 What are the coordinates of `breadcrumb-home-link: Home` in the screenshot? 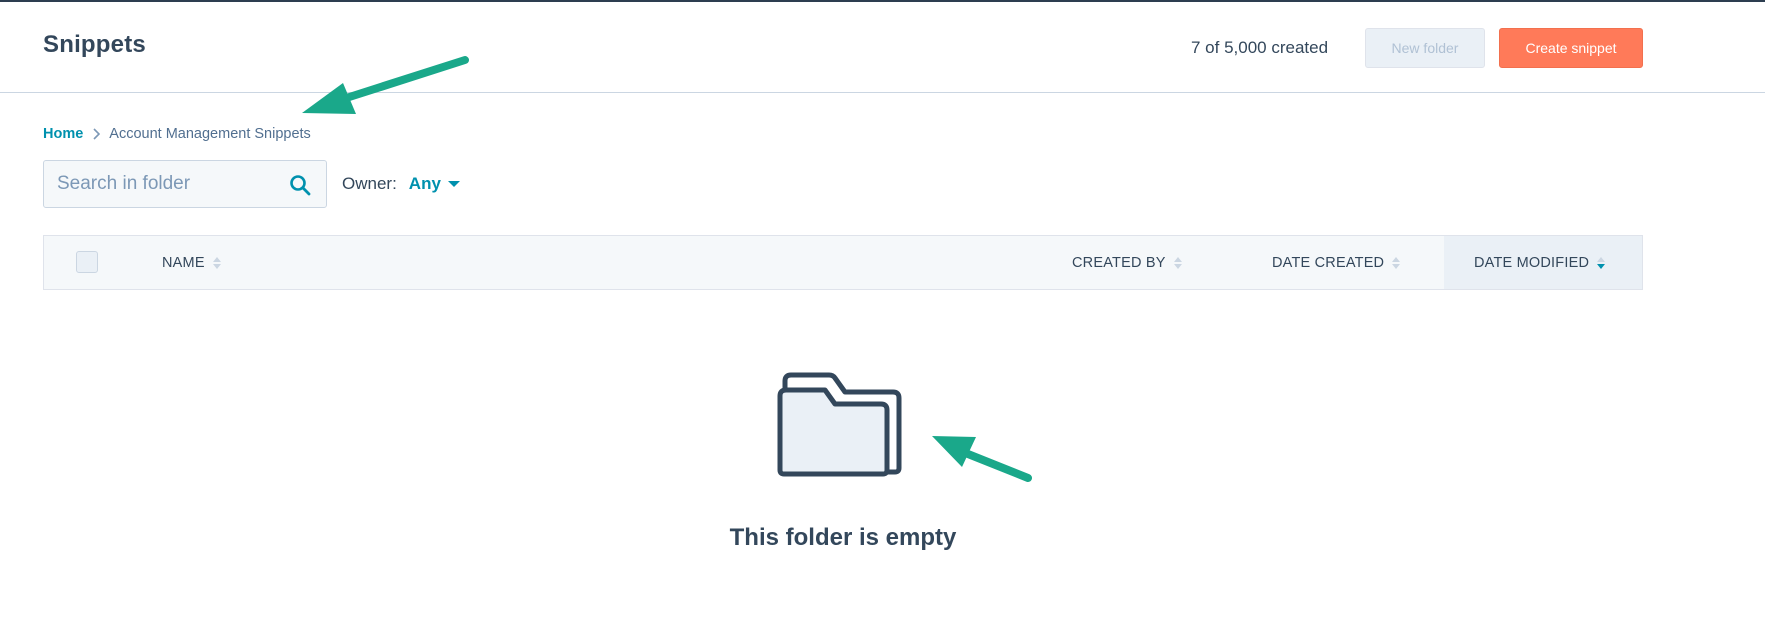 It's located at (63, 134).